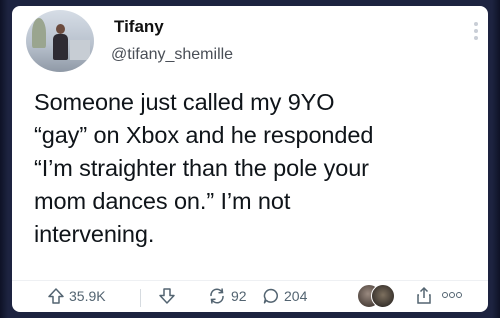  Describe the element at coordinates (424, 295) in the screenshot. I see `share-icon` at that location.